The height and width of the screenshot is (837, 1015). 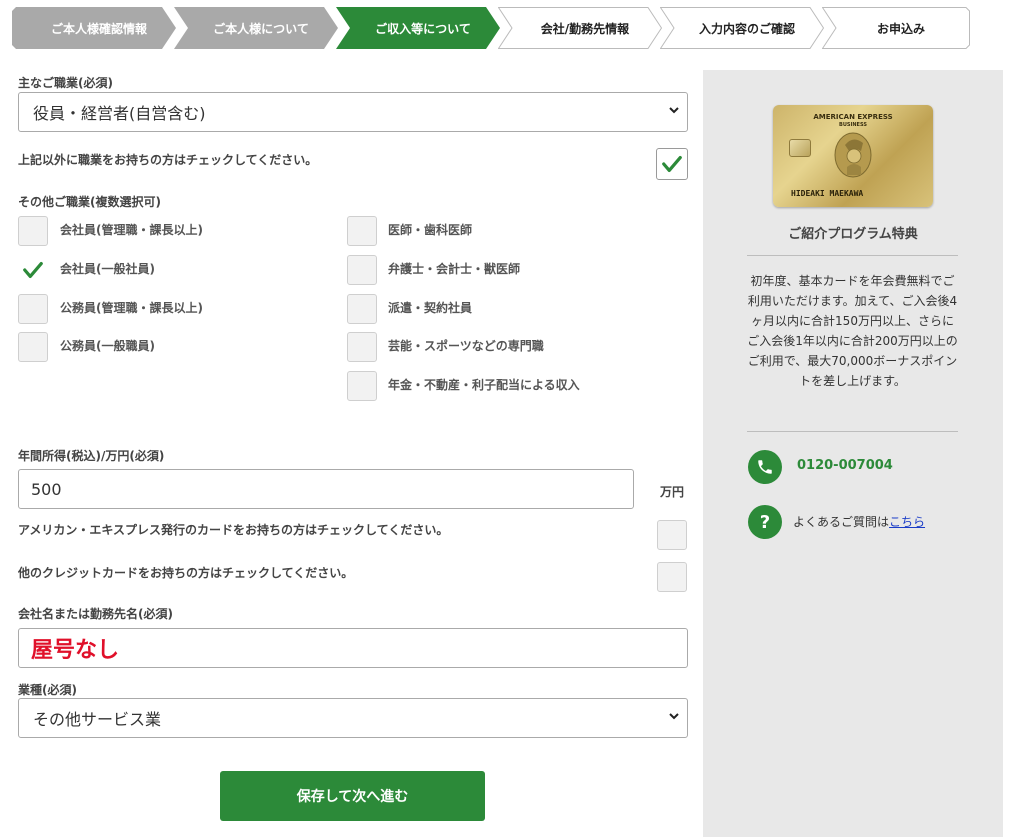 I want to click on step-6: お申込み, so click(x=896, y=28).